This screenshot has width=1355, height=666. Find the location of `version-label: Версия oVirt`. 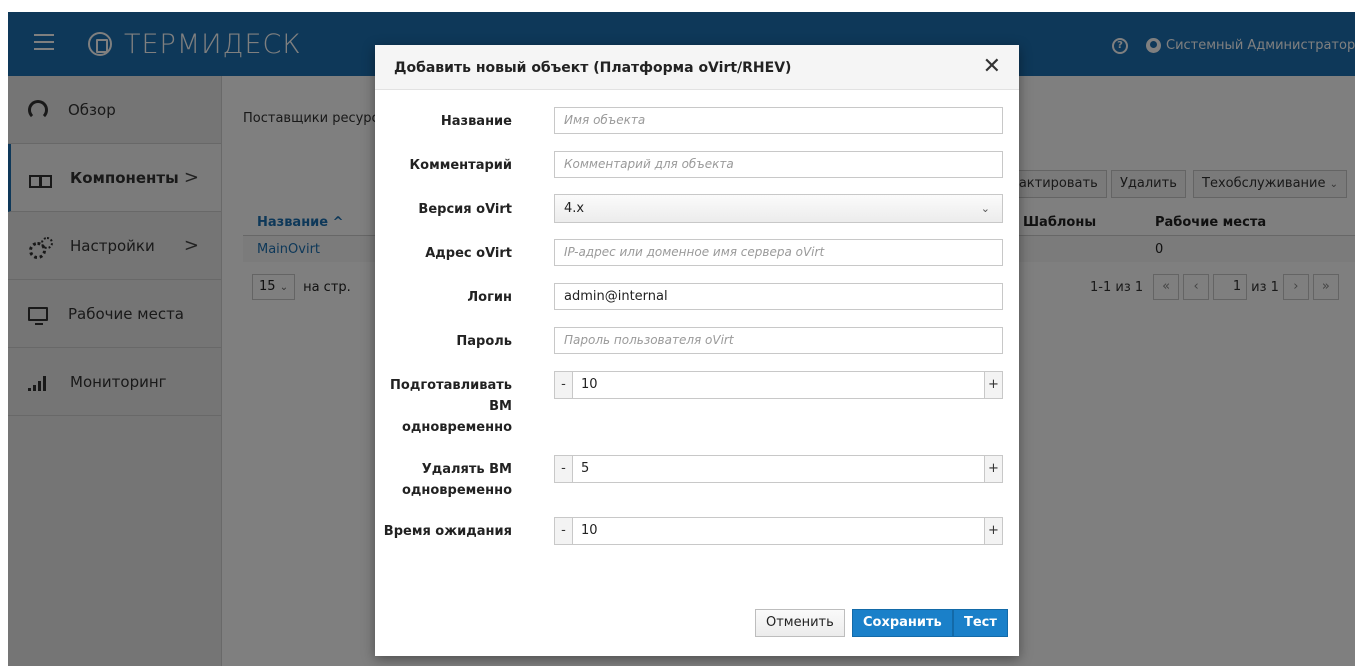

version-label: Версия oVirt is located at coordinates (465, 209).